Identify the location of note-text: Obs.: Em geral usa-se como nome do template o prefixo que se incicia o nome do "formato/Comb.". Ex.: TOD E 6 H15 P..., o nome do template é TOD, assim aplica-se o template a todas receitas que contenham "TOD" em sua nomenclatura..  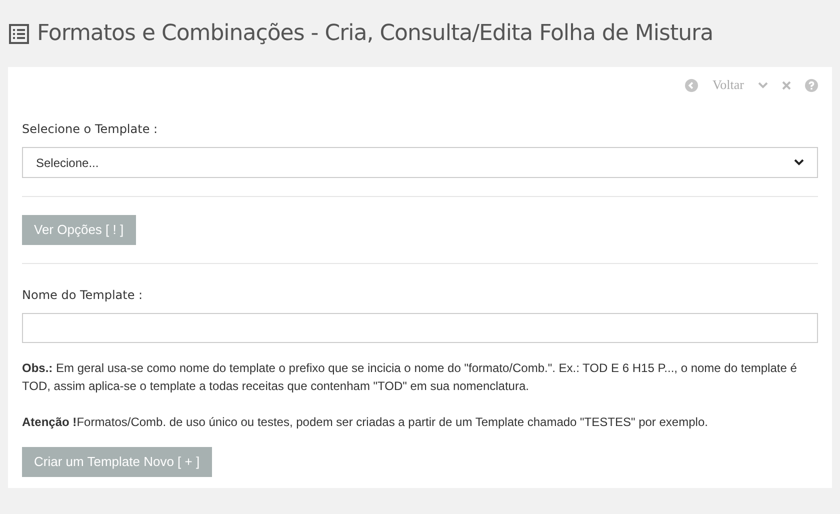
(410, 377).